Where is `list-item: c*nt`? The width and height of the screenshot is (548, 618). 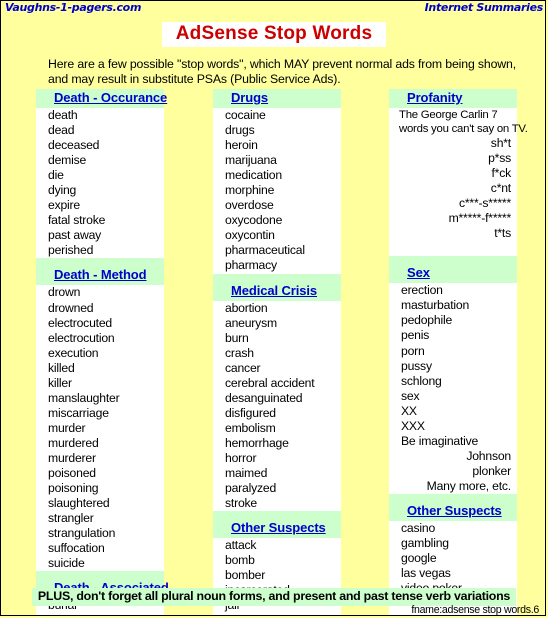 list-item: c*nt is located at coordinates (500, 188).